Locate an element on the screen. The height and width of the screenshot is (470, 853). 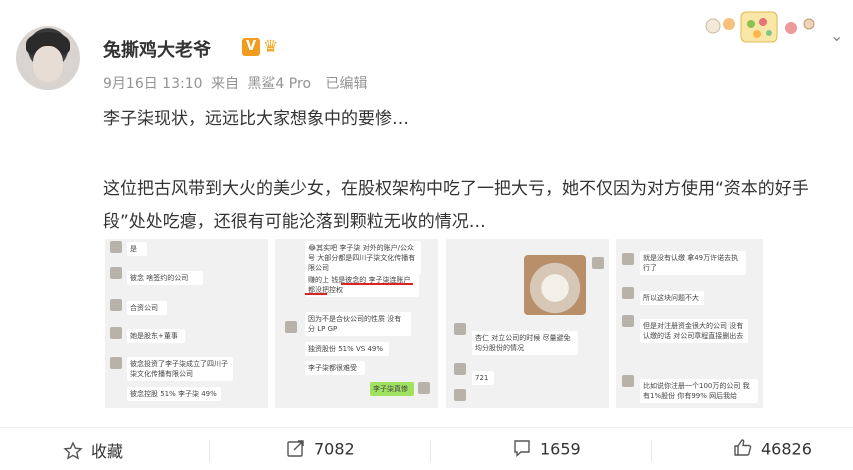
like-count: 46826 is located at coordinates (786, 449).